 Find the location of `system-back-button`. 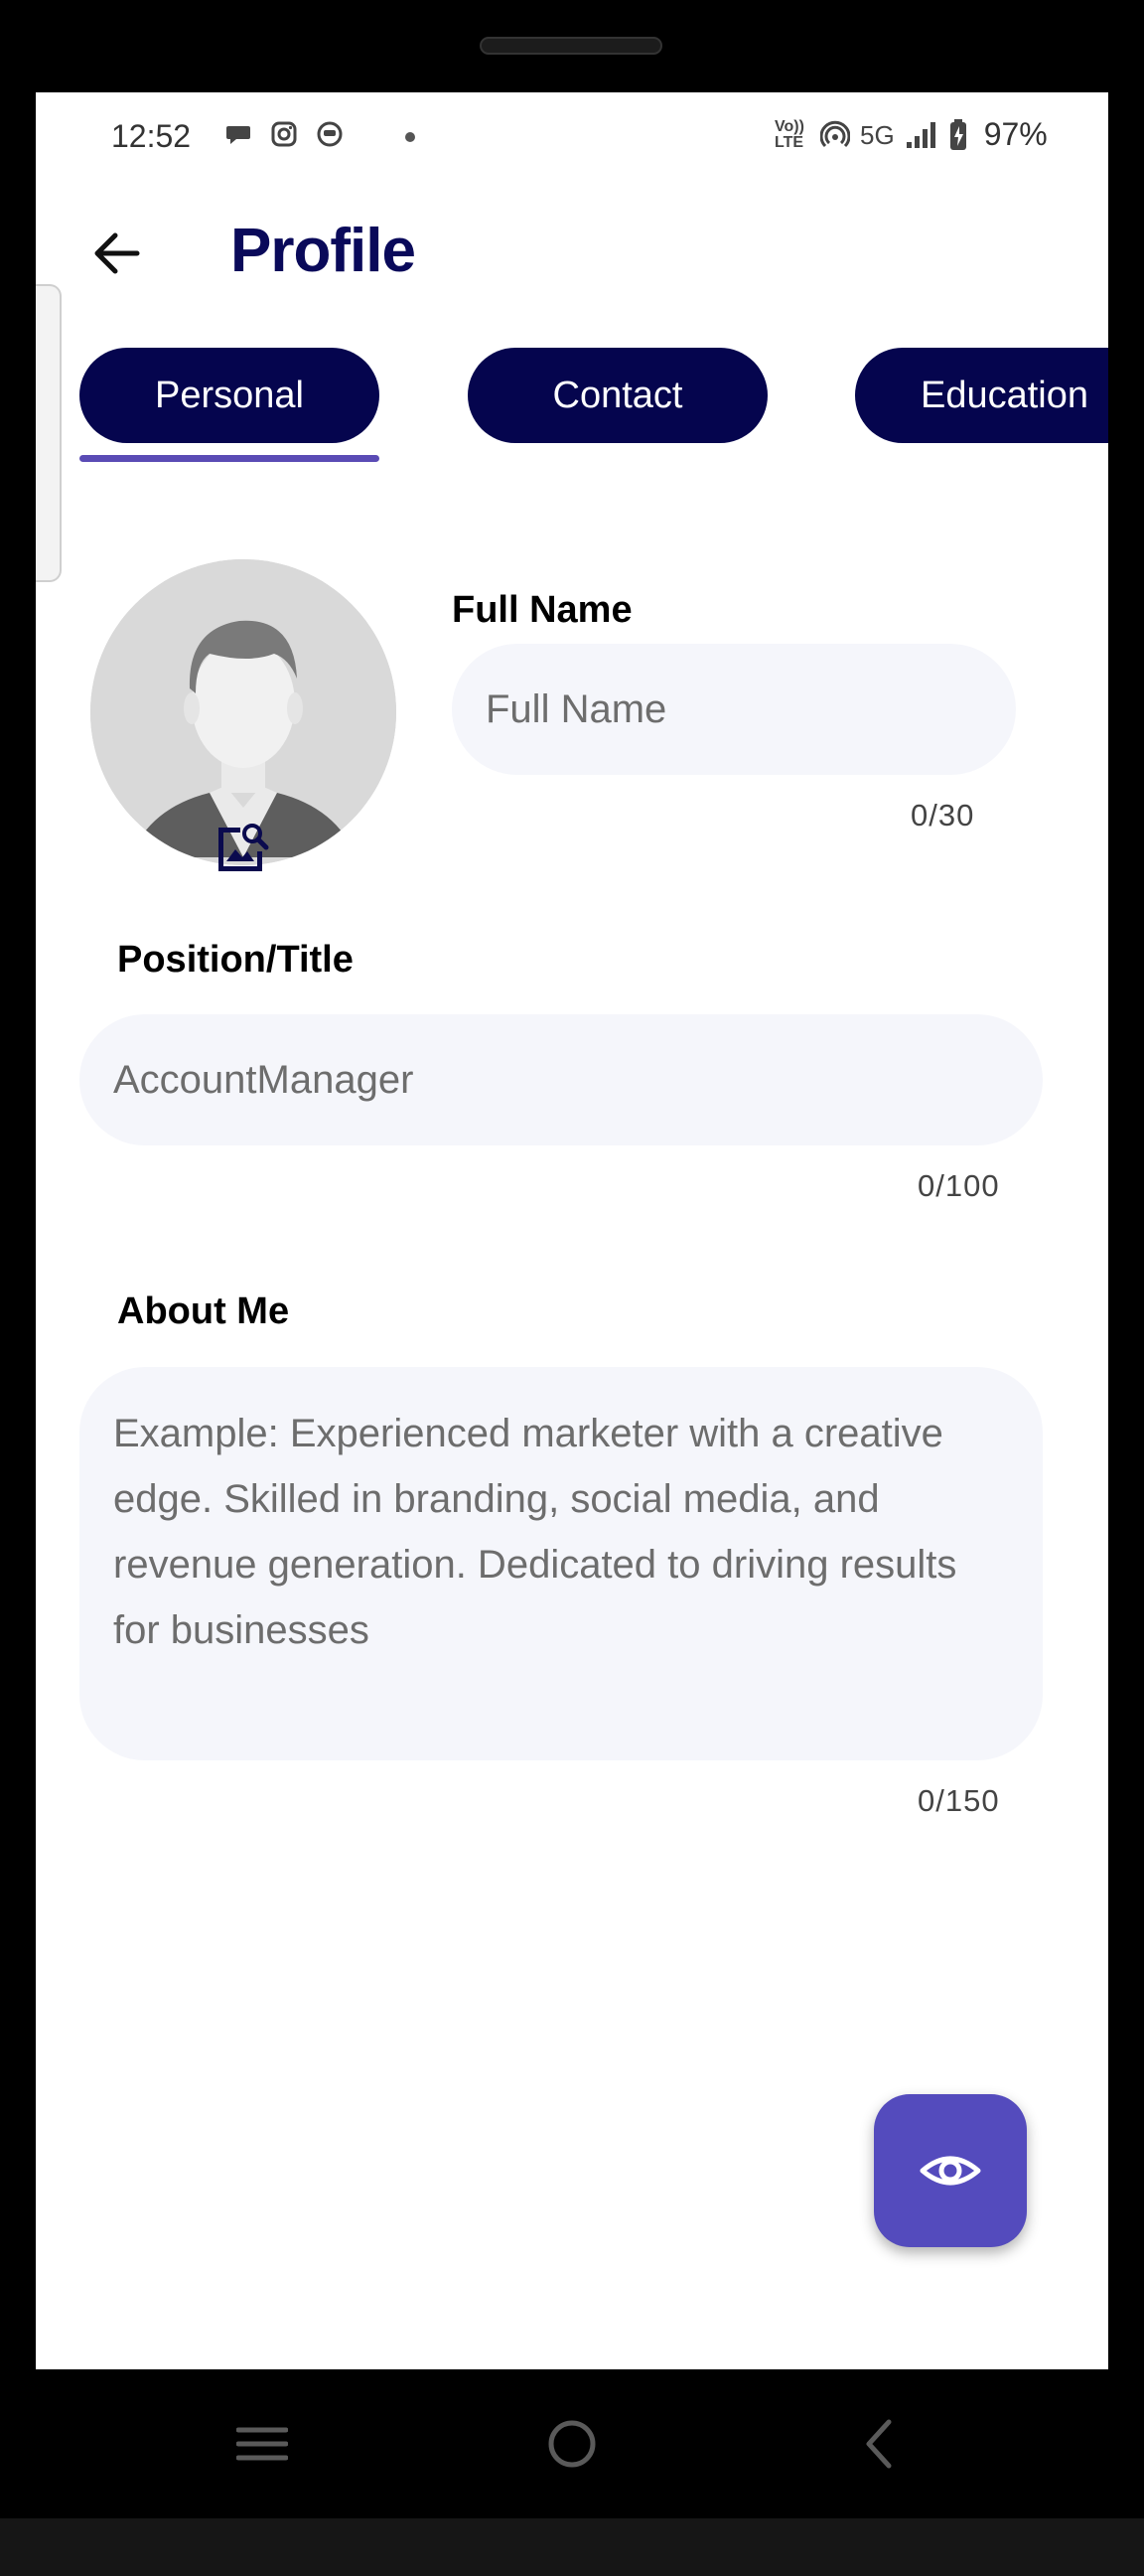

system-back-button is located at coordinates (879, 2444).